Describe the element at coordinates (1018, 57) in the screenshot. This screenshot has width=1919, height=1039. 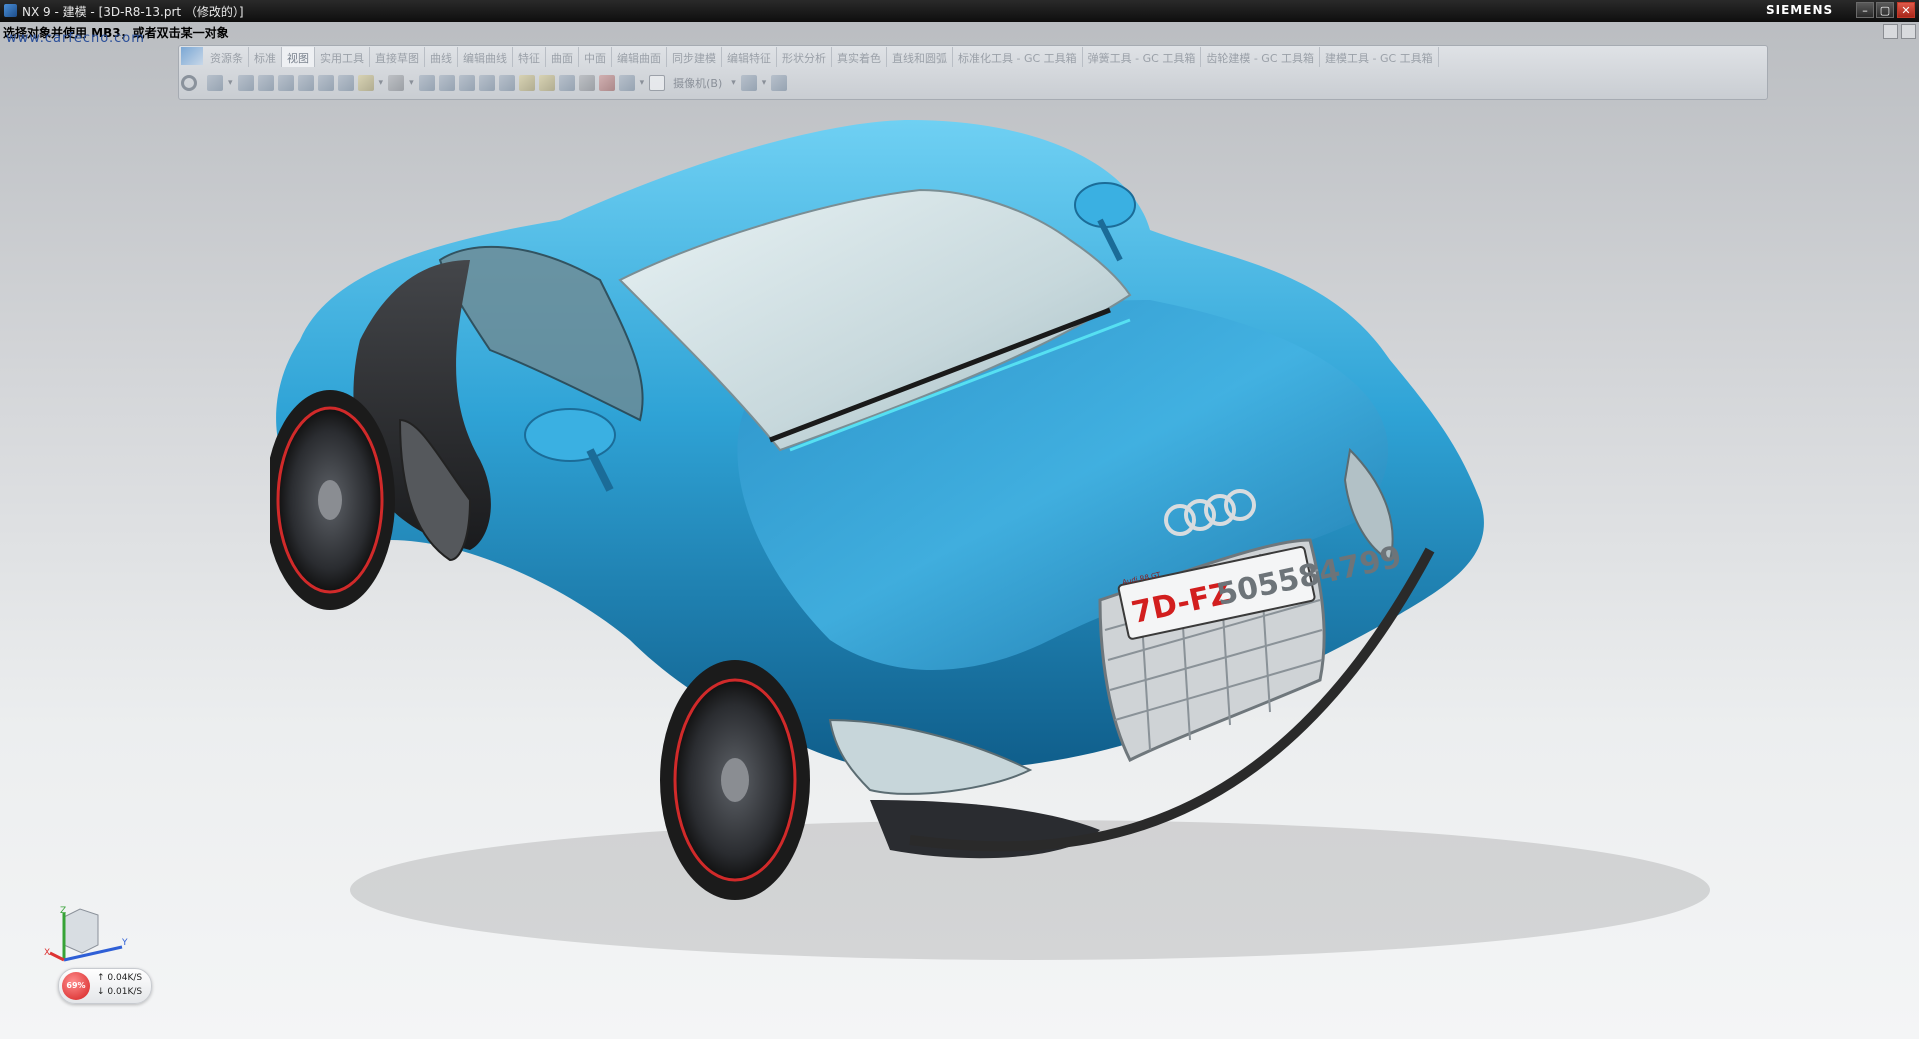
I see `tab-standardize-tools: 标准化工具 - GC 工具箱` at that location.